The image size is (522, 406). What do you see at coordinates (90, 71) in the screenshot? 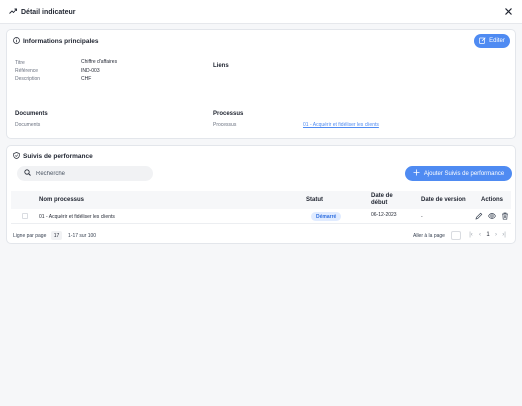
I see `field-value-reference: IND-003` at bounding box center [90, 71].